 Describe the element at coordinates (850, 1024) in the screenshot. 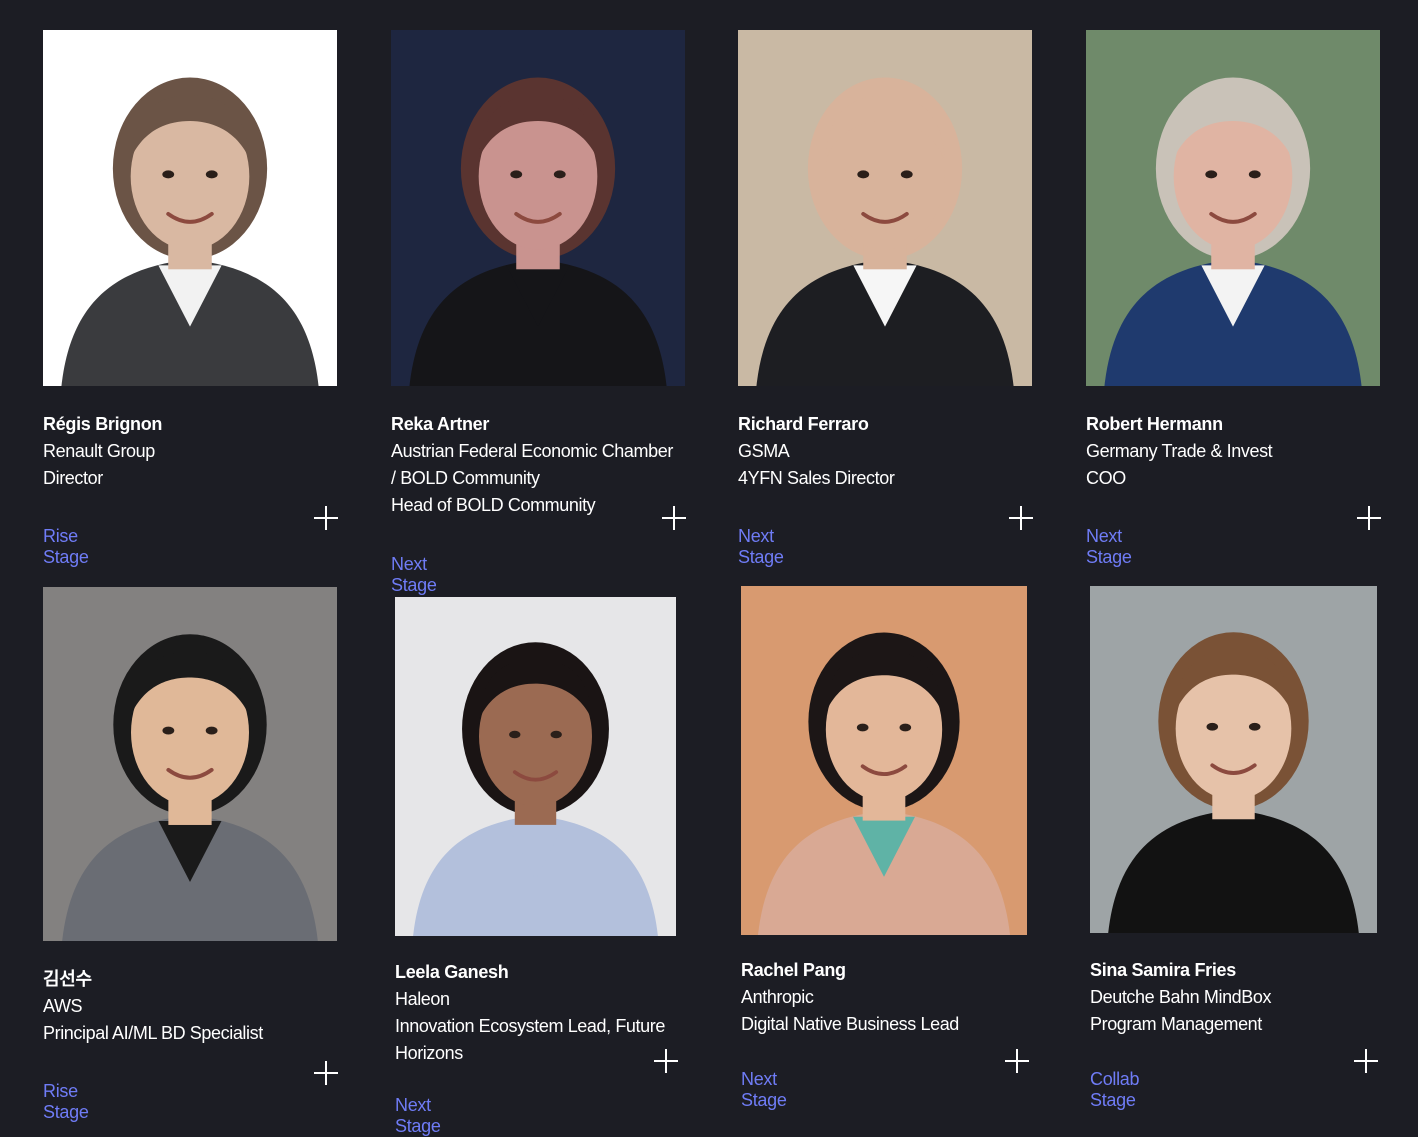

I see `speaker-title: Digital Native Business Lead` at that location.